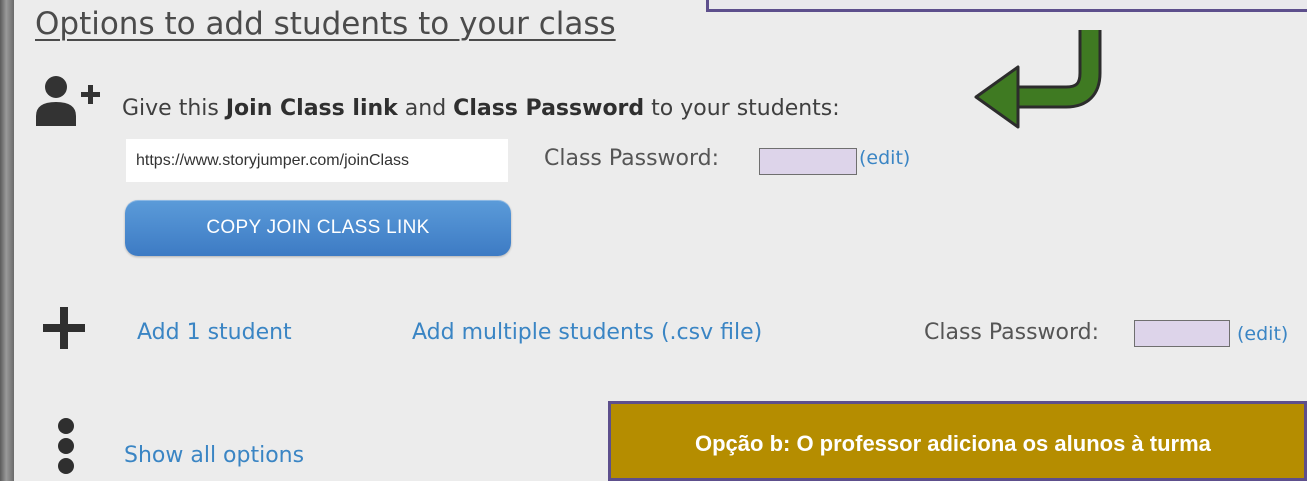  Describe the element at coordinates (317, 160) in the screenshot. I see `join-class-link-field` at that location.